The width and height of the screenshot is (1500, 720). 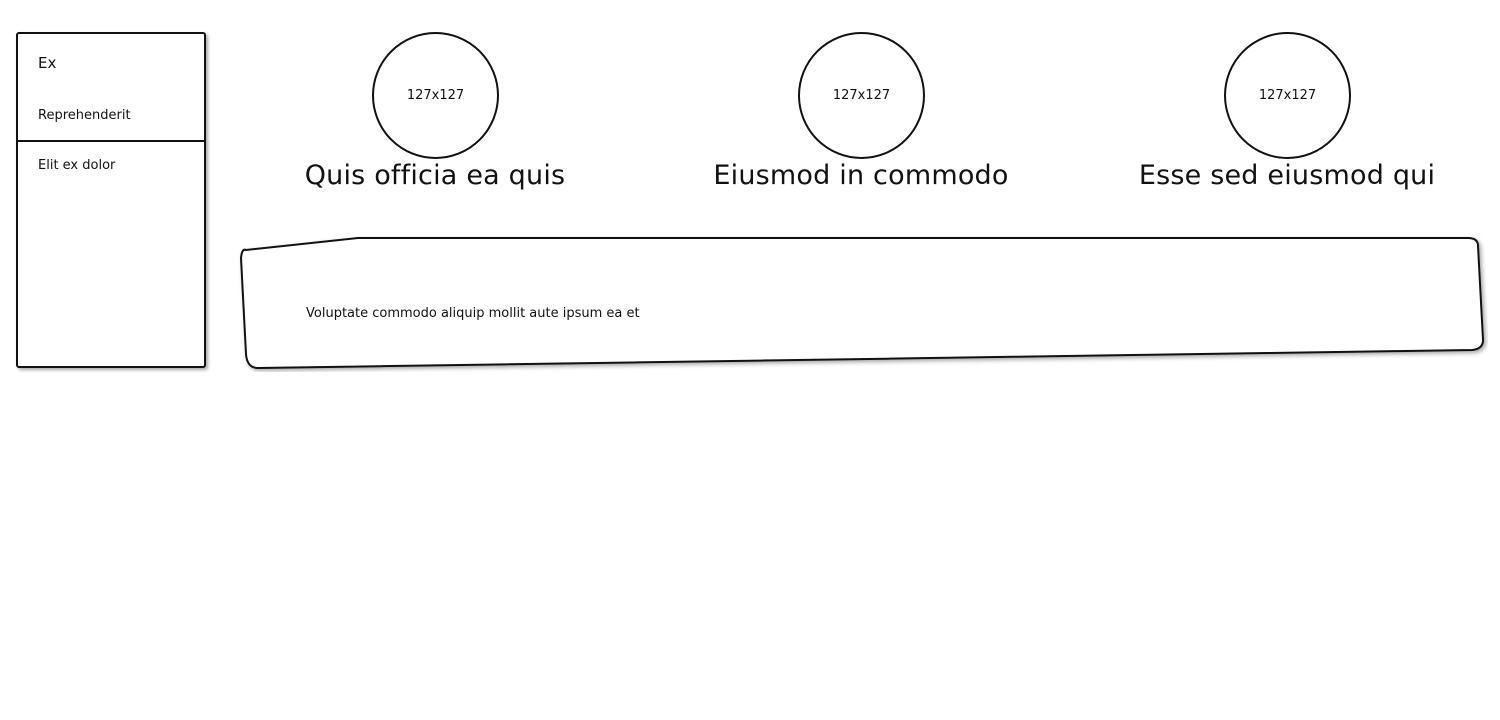 I want to click on sidebar-title: Ex, so click(x=47, y=63).